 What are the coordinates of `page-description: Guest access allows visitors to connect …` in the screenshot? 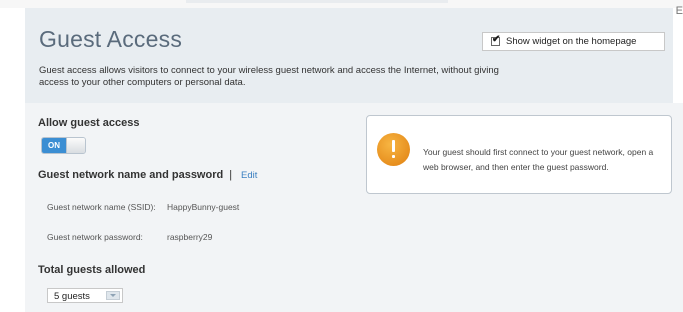 It's located at (269, 76).